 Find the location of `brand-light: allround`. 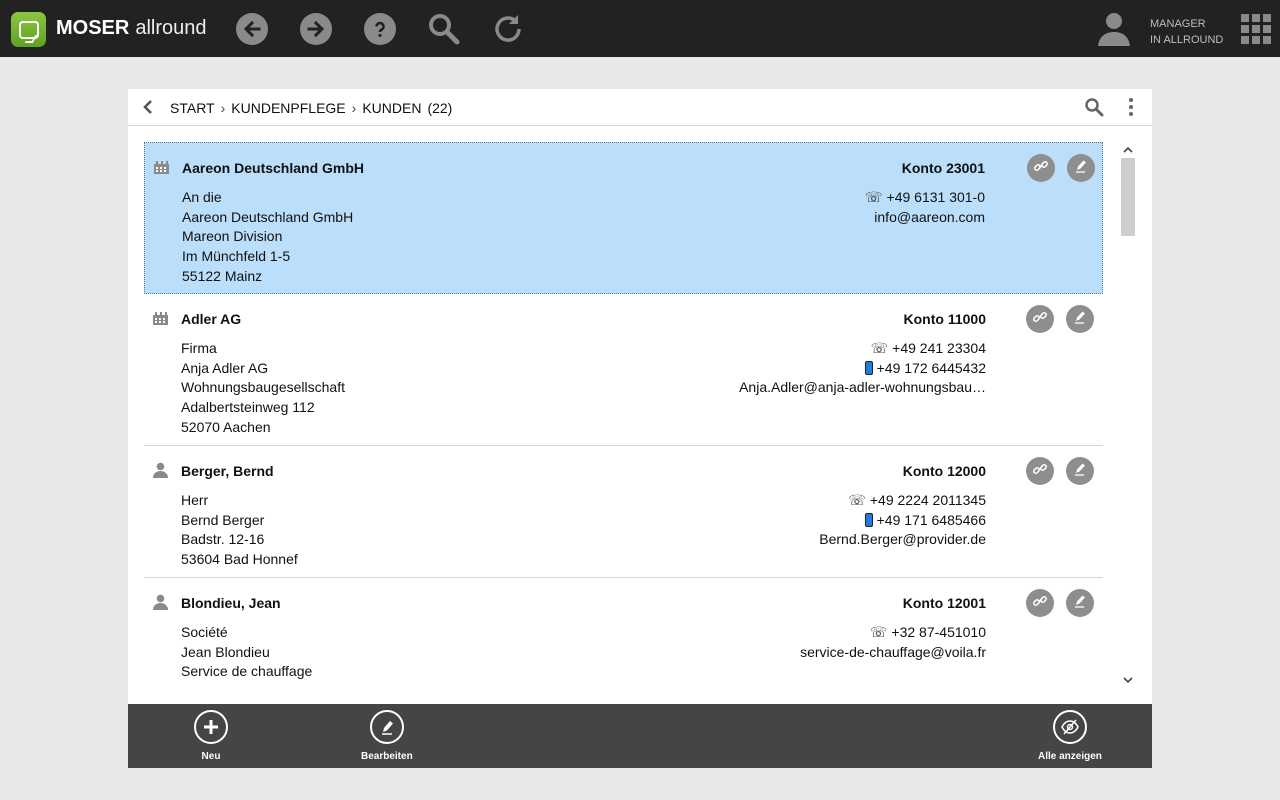

brand-light: allround is located at coordinates (171, 28).